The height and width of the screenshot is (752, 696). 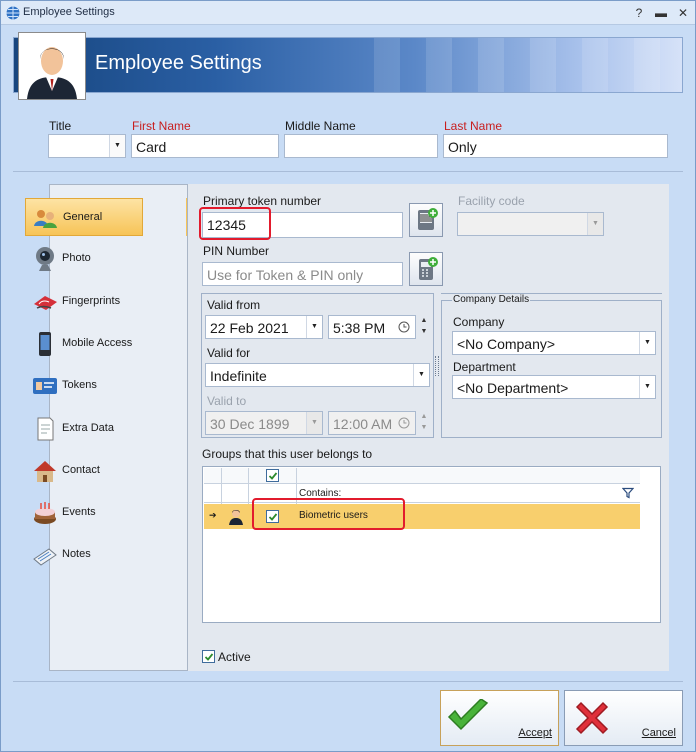 What do you see at coordinates (491, 299) in the screenshot?
I see `company-details-title: Company Details` at bounding box center [491, 299].